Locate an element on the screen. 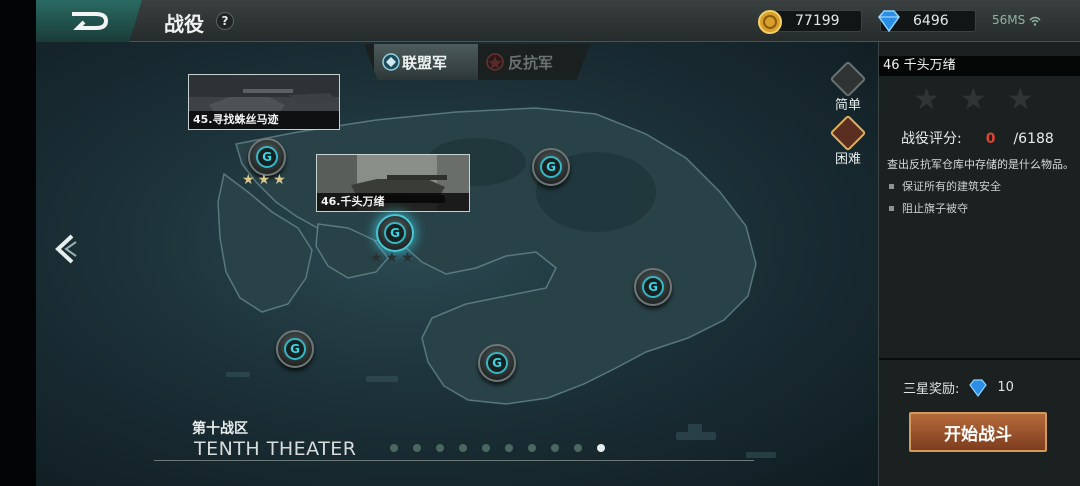 This screenshot has width=1080, height=486. score-max: /6188 is located at coordinates (1033, 139).